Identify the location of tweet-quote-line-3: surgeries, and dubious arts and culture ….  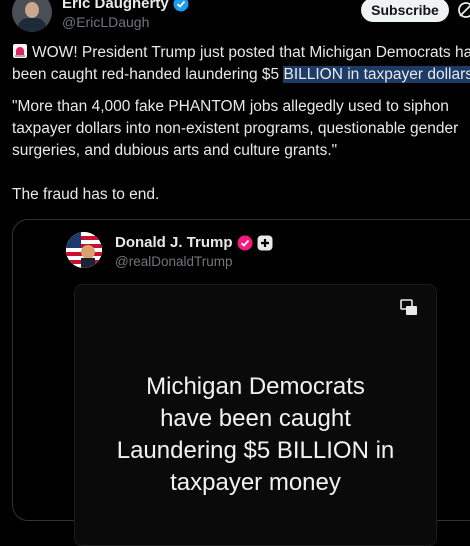
(175, 150).